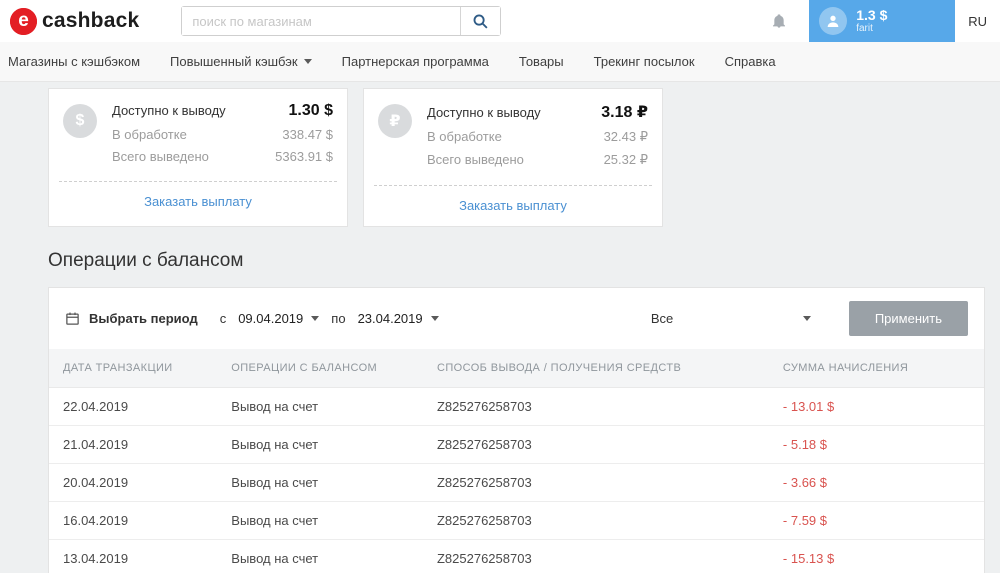 This screenshot has width=1000, height=573. Describe the element at coordinates (395, 121) in the screenshot. I see `ruble-icon: ₽` at that location.